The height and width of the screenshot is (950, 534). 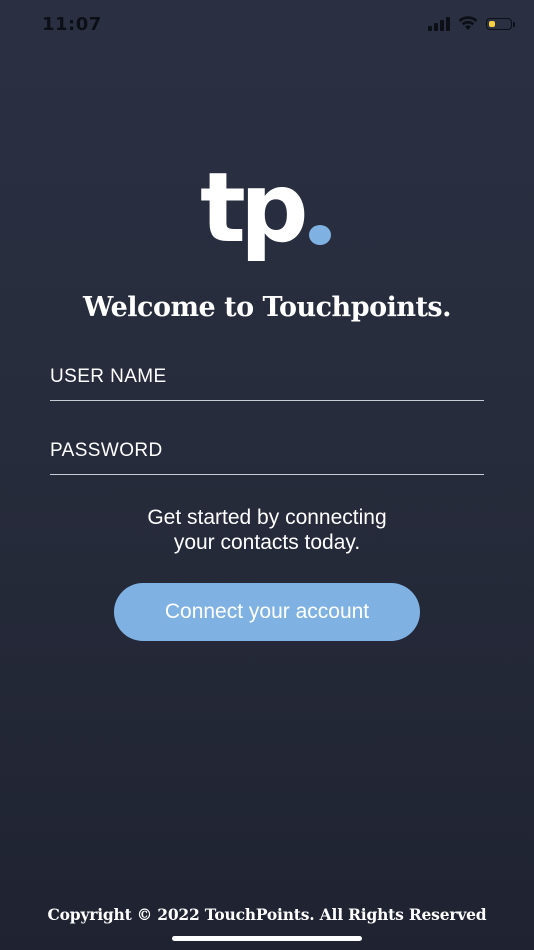 I want to click on status-icons, so click(x=471, y=23).